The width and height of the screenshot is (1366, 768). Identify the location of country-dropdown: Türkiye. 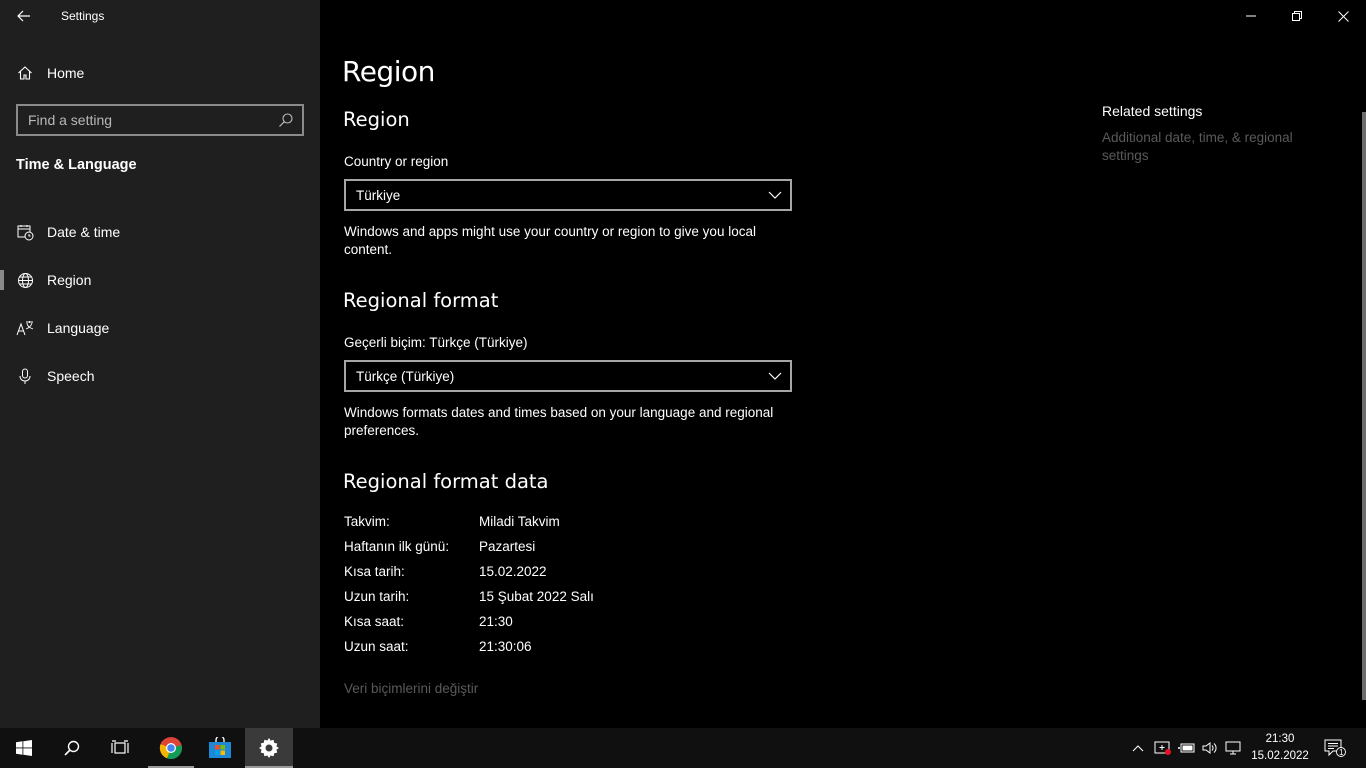
(568, 195).